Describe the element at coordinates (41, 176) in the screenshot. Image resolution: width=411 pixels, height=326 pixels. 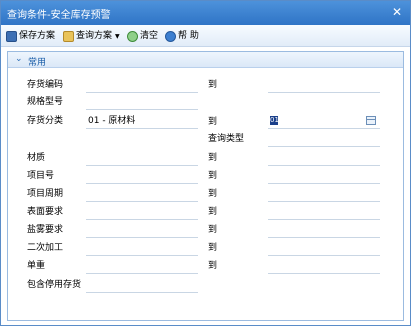
I see `item-no-label: 项目号` at that location.